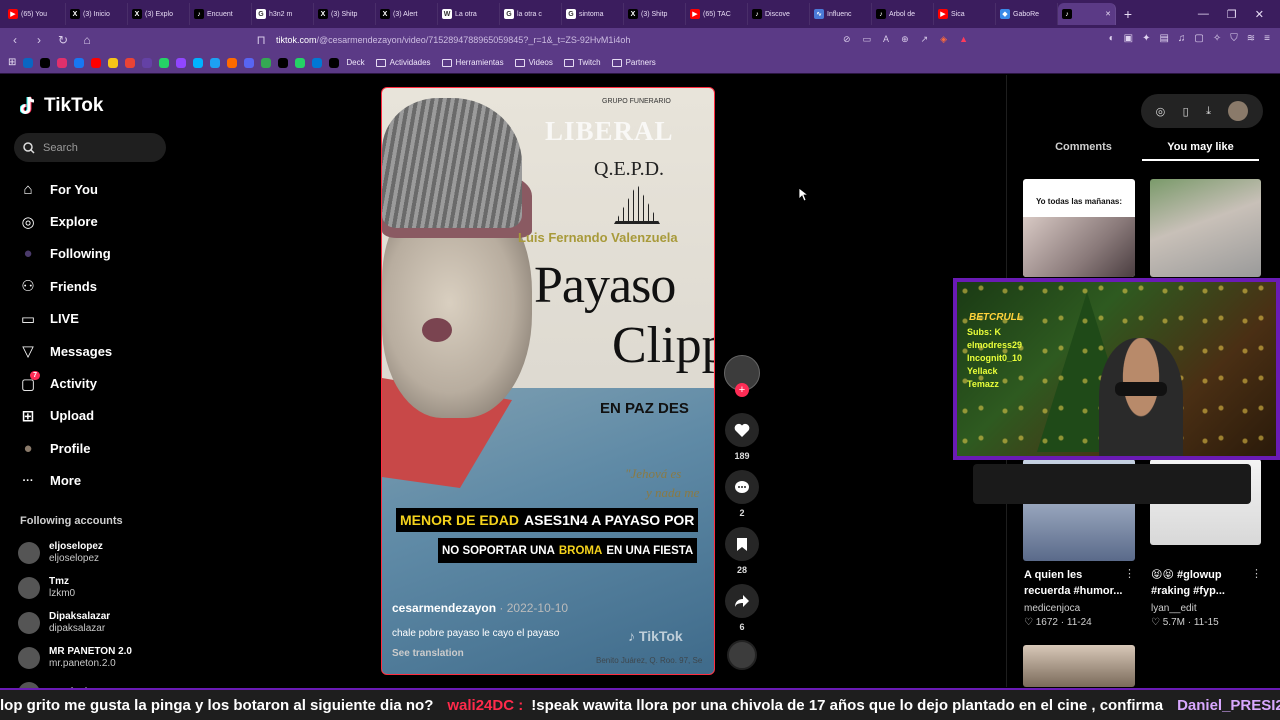 The image size is (1280, 720). What do you see at coordinates (847, 39) in the screenshot?
I see `notifications-off-icon: ⊘` at bounding box center [847, 39].